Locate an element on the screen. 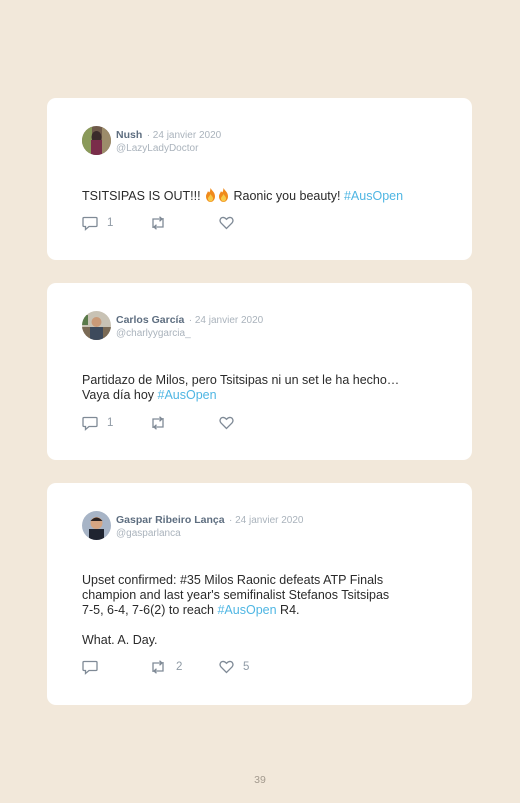 This screenshot has width=520, height=803. reply-button is located at coordinates (94, 667).